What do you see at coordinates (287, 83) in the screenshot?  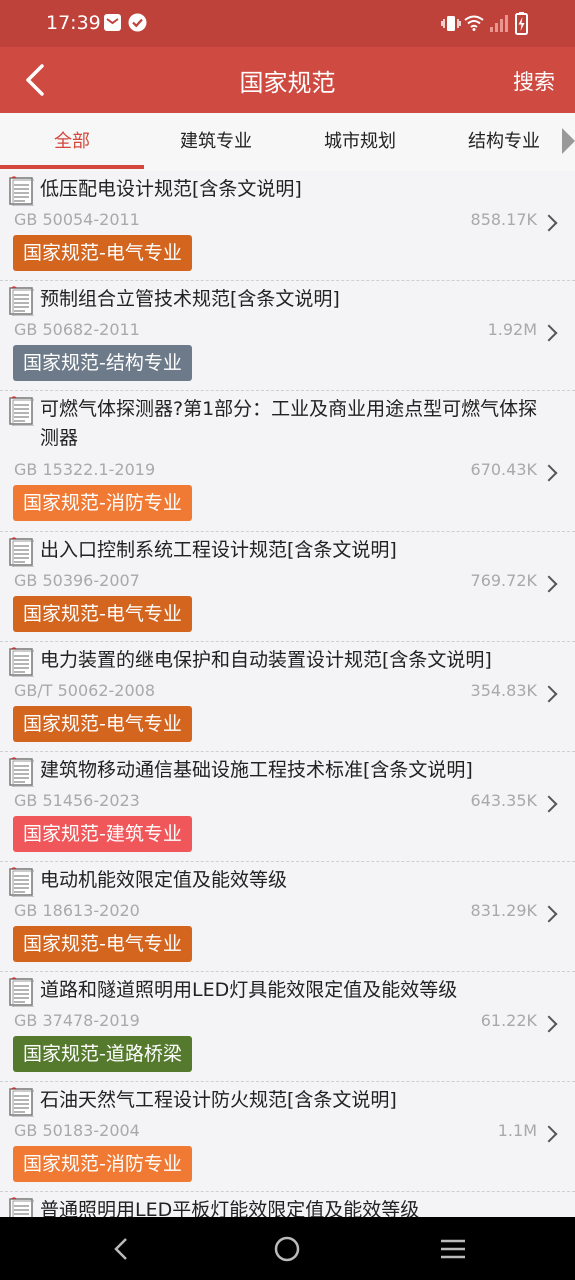 I see `page-title: 国家规范` at bounding box center [287, 83].